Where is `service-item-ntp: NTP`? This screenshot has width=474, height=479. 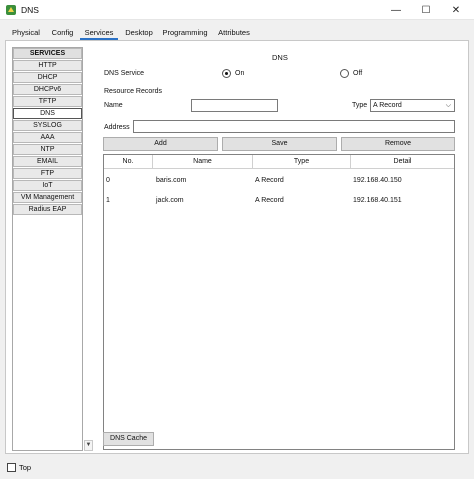 service-item-ntp: NTP is located at coordinates (47, 149).